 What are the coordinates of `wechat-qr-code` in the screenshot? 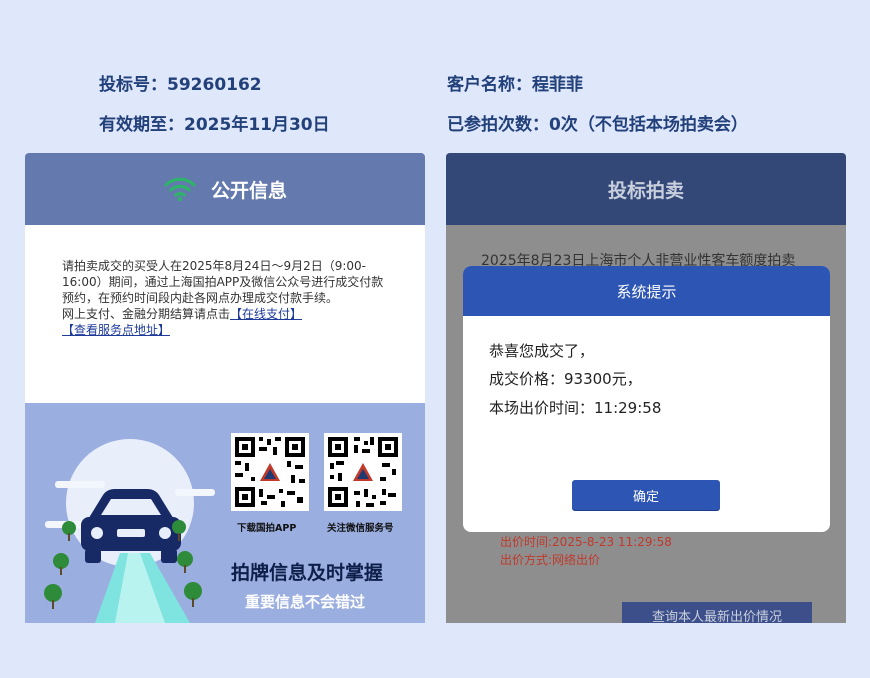 It's located at (363, 472).